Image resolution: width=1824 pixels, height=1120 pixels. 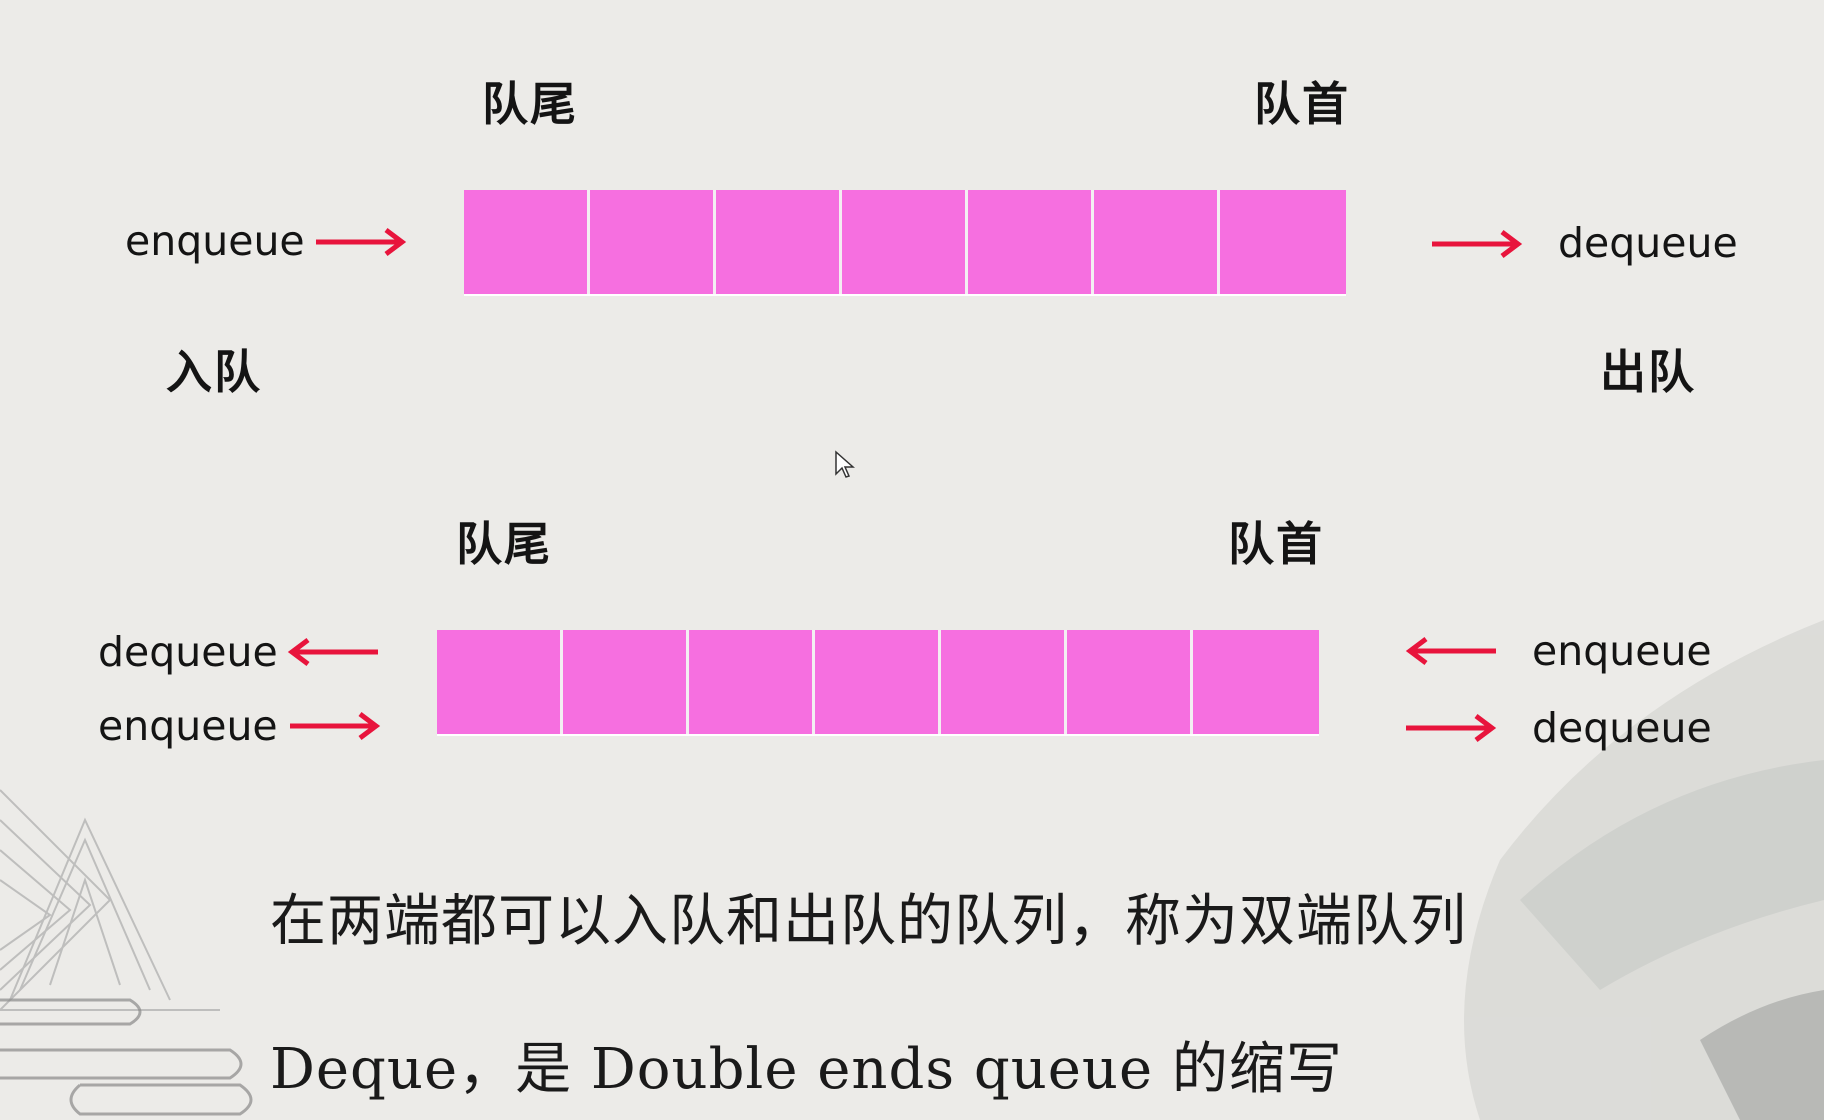 I want to click on bottom-left-dequeue-arrow-icon, so click(x=332, y=652).